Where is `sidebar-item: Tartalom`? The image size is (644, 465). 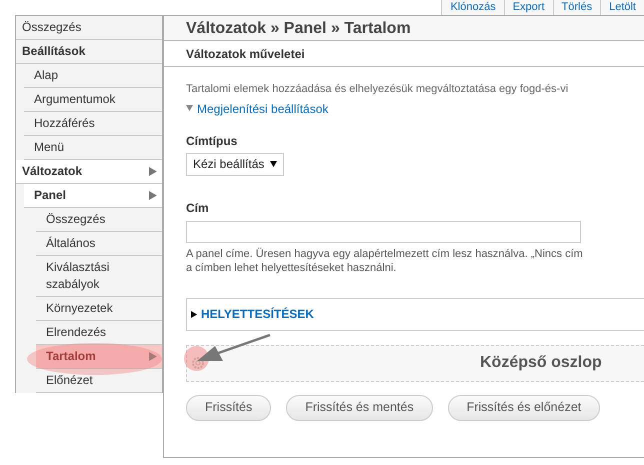 sidebar-item: Tartalom is located at coordinates (99, 357).